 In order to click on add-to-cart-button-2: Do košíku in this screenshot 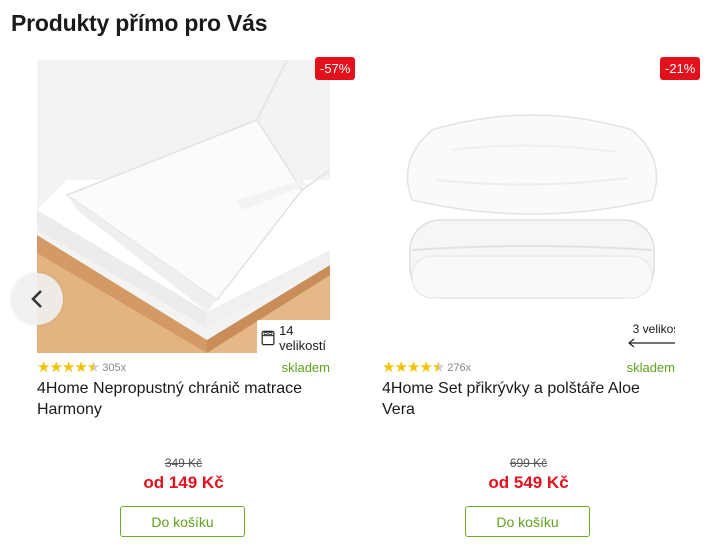, I will do `click(527, 521)`.